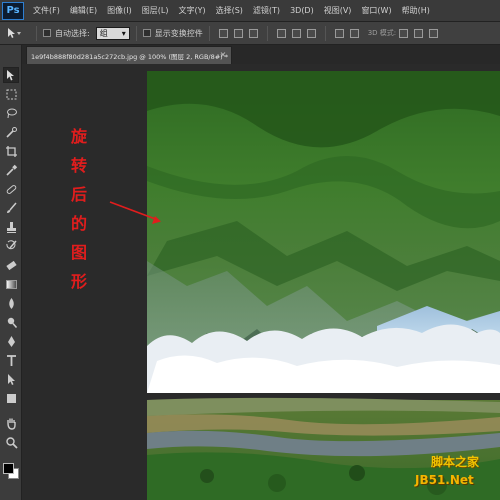 This screenshot has width=500, height=500. Describe the element at coordinates (72, 33) in the screenshot. I see `auto-select-label: 自动选择:` at that location.